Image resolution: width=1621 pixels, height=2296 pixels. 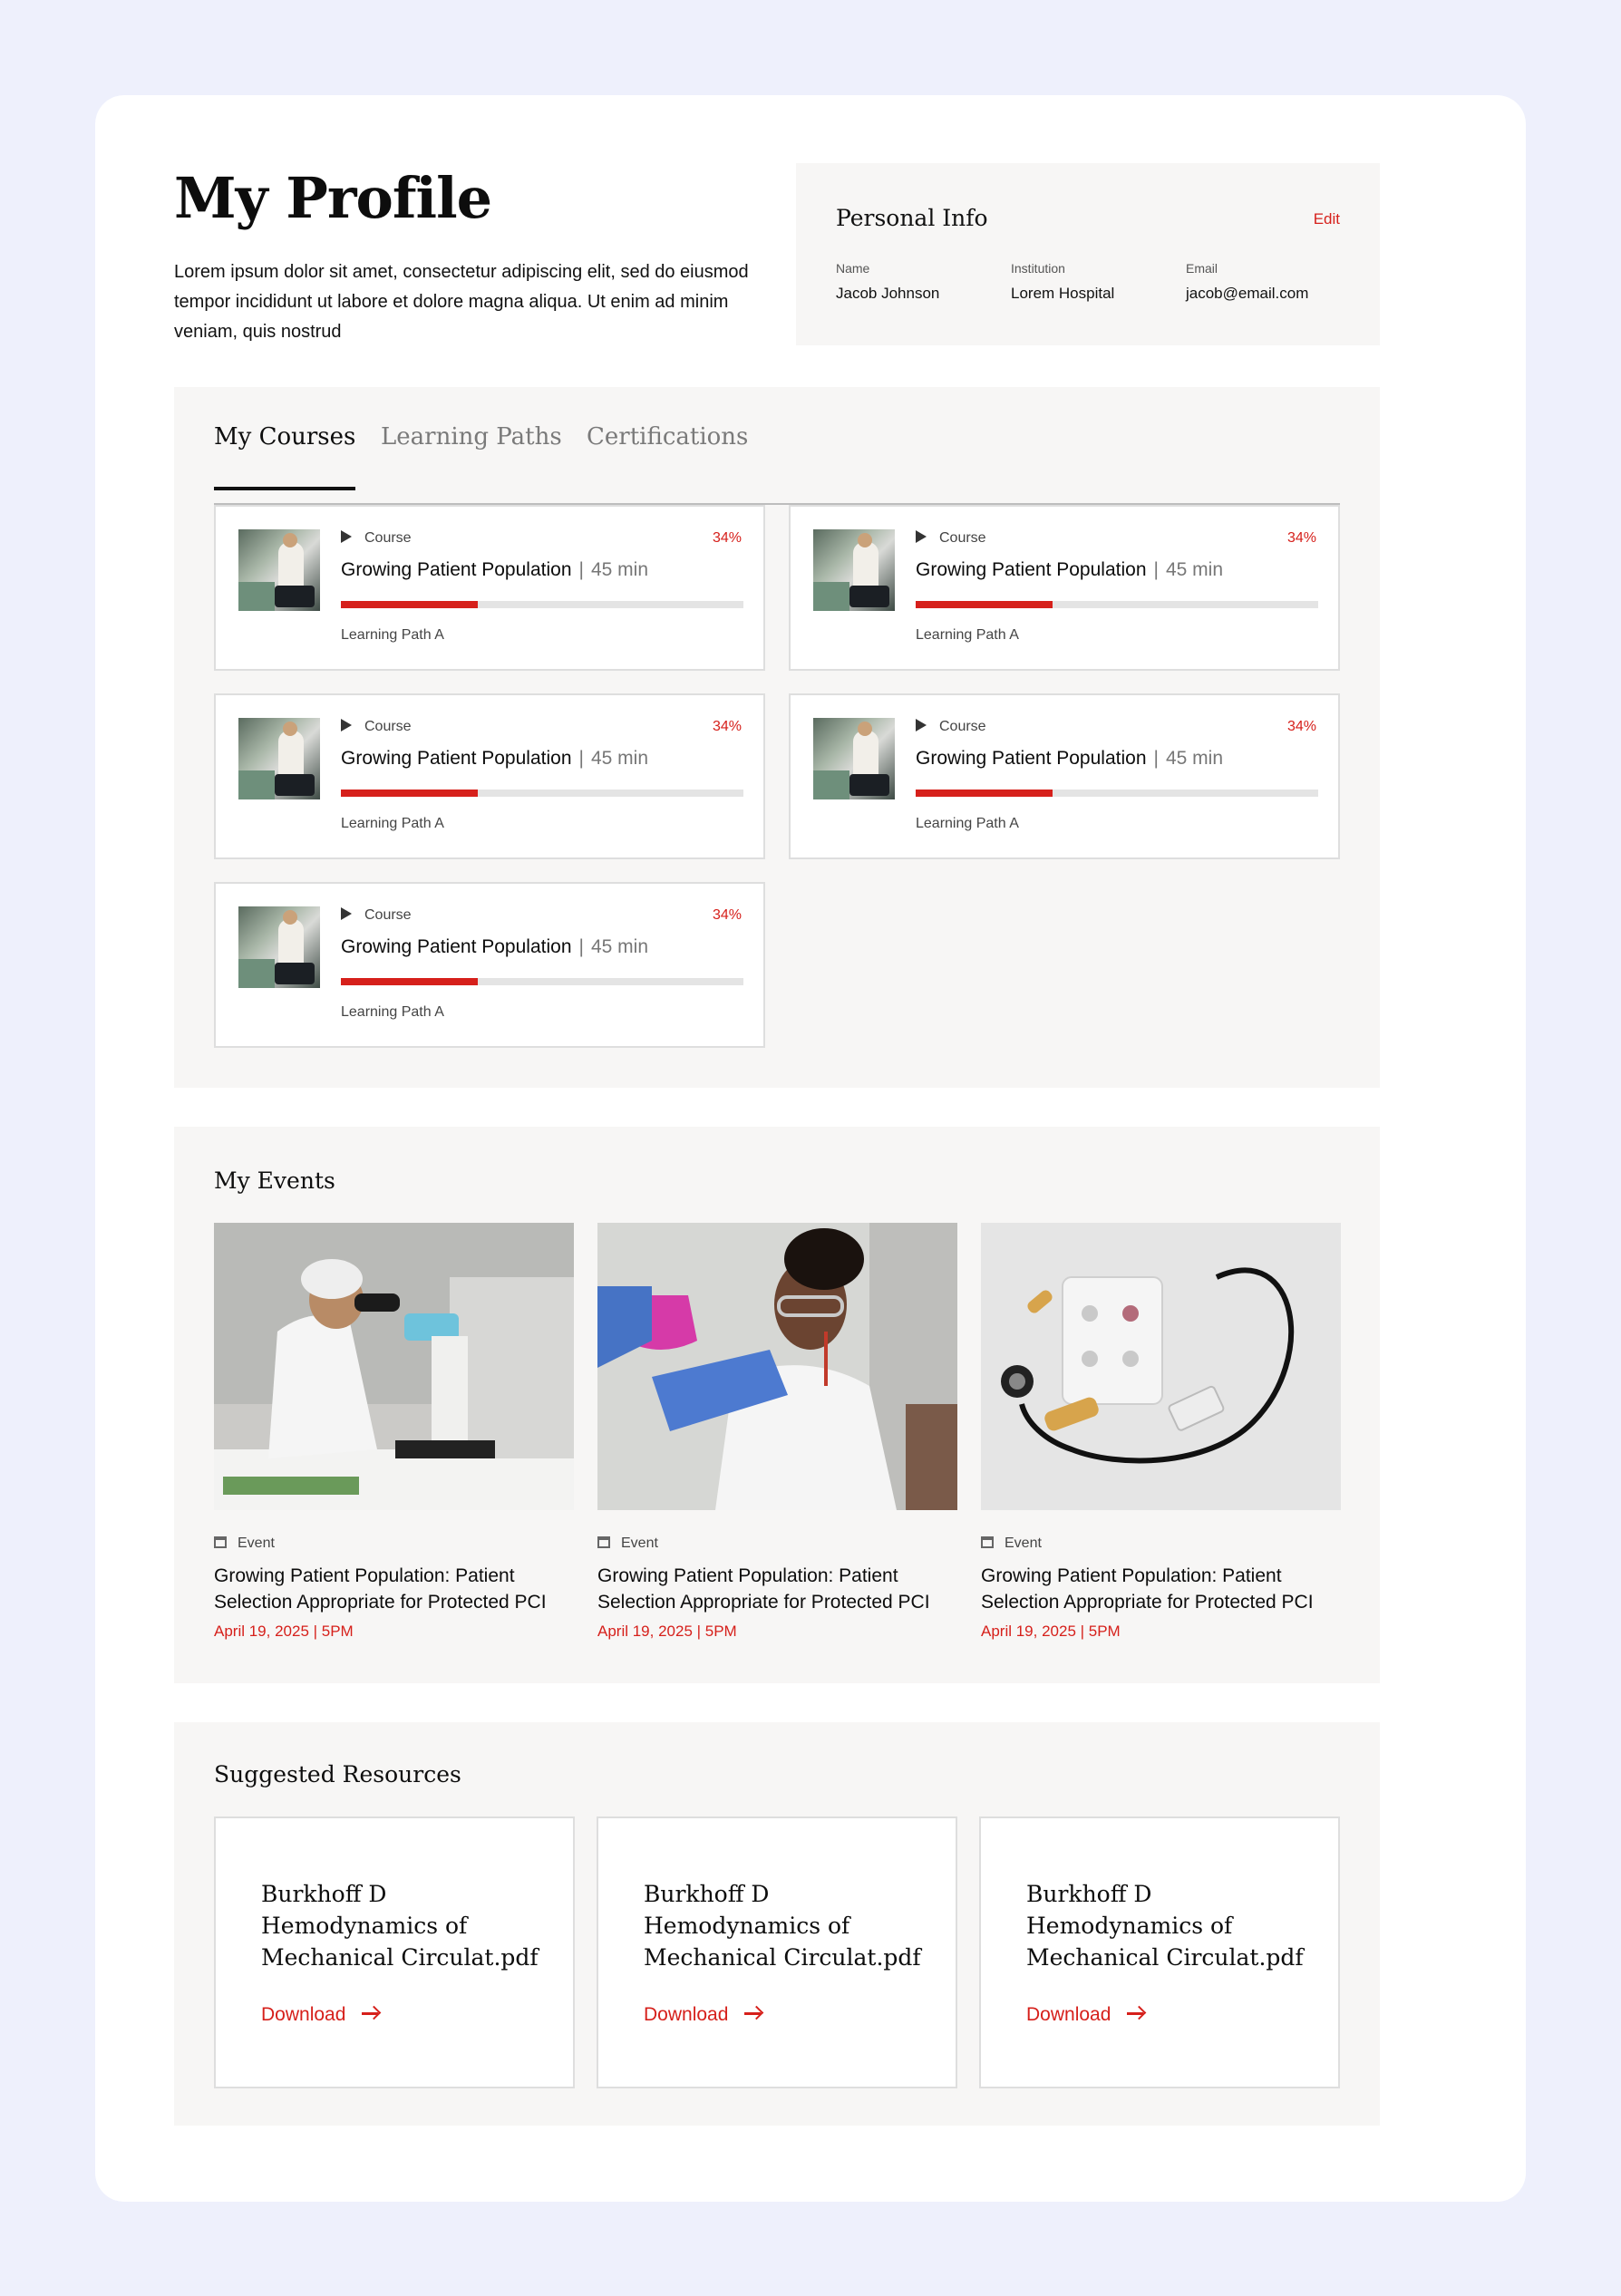 I want to click on tab-my-courses: My Courses, so click(x=285, y=456).